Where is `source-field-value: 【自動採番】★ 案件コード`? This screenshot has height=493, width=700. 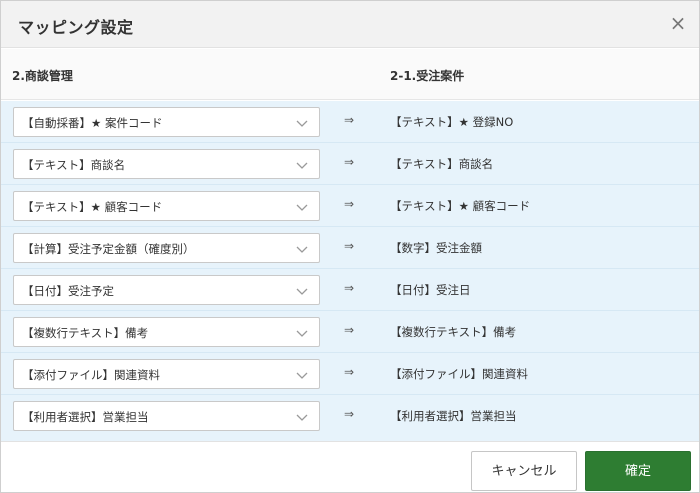
source-field-value: 【自動採番】★ 案件コード is located at coordinates (92, 123).